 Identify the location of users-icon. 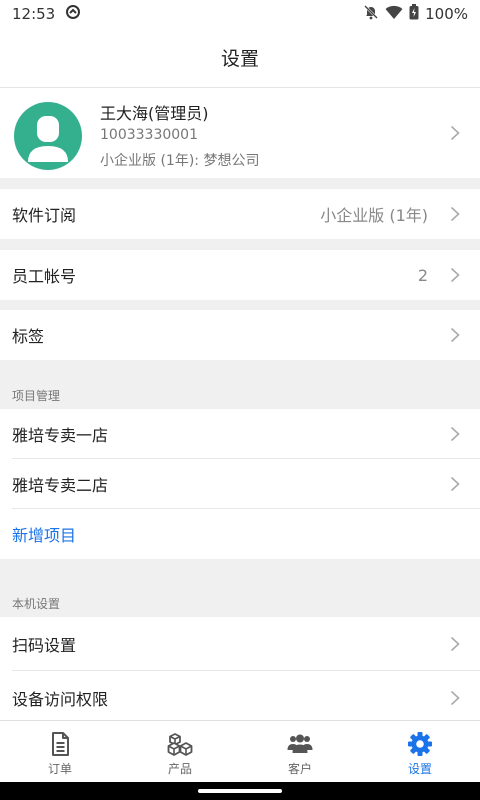
(300, 743).